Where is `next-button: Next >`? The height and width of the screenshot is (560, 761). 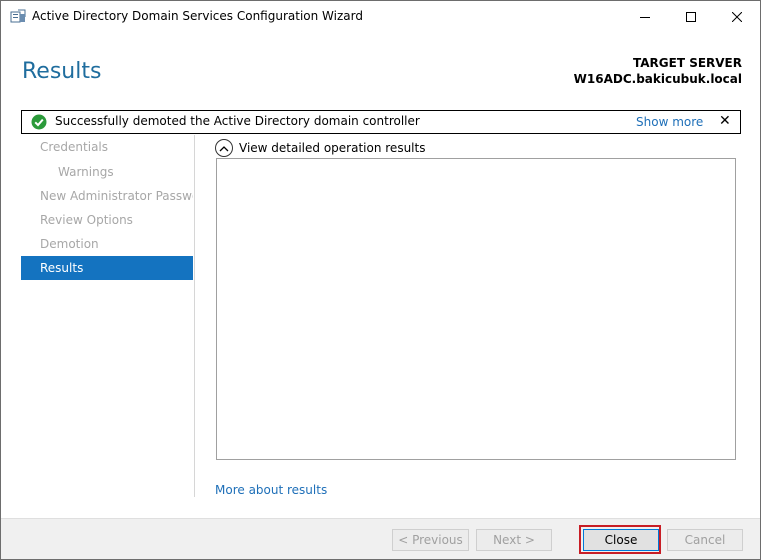
next-button: Next > is located at coordinates (514, 540).